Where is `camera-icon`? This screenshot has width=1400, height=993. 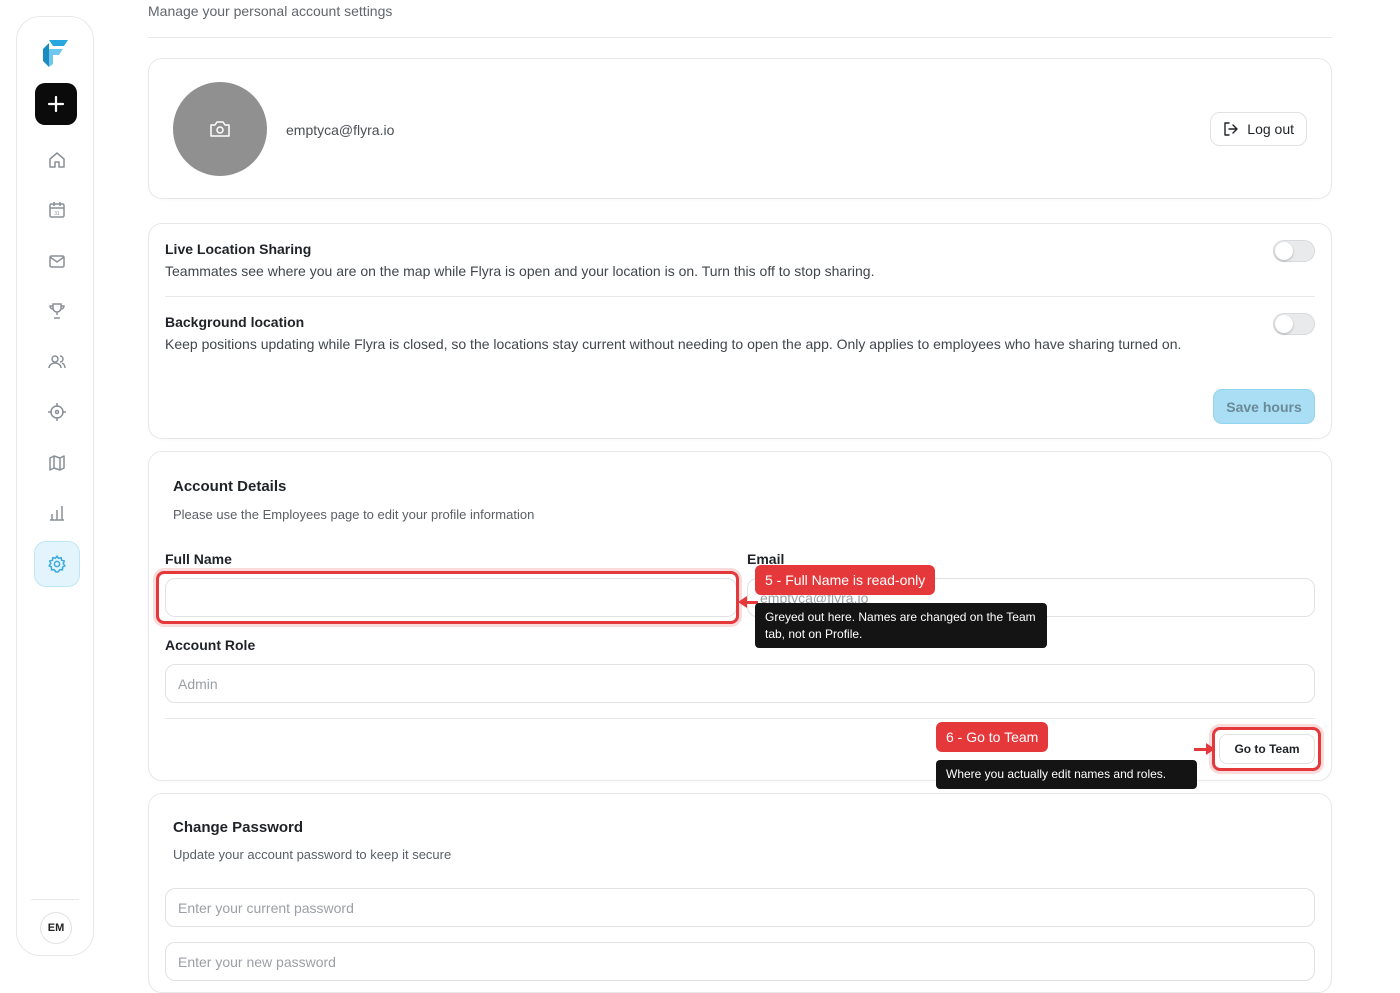 camera-icon is located at coordinates (220, 129).